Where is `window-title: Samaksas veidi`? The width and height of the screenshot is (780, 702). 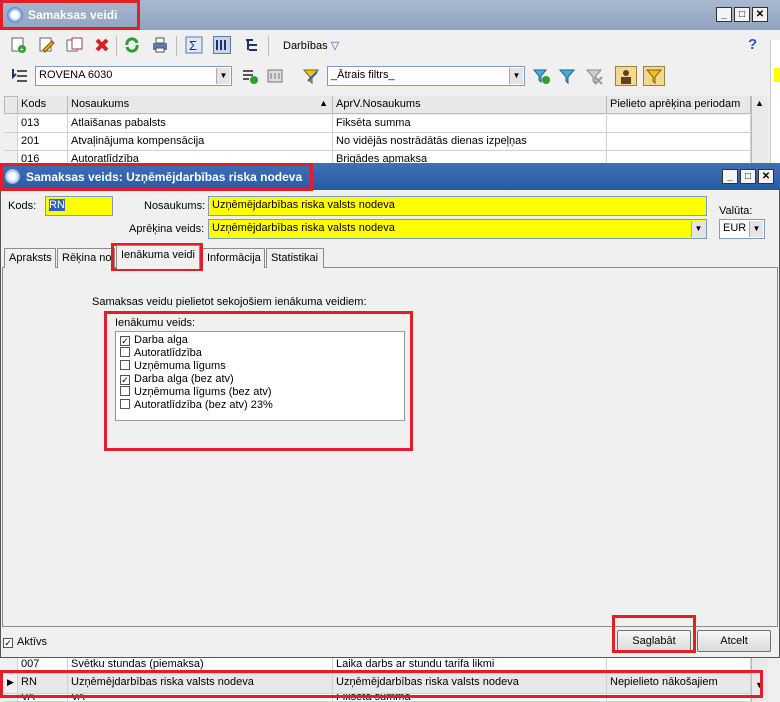
window-title: Samaksas veidi is located at coordinates (73, 15).